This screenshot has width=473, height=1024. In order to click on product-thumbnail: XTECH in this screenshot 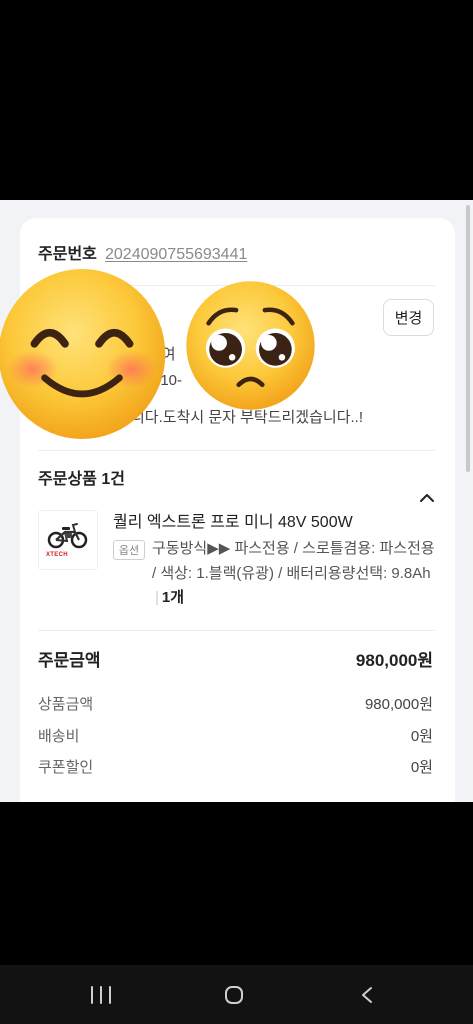, I will do `click(68, 540)`.